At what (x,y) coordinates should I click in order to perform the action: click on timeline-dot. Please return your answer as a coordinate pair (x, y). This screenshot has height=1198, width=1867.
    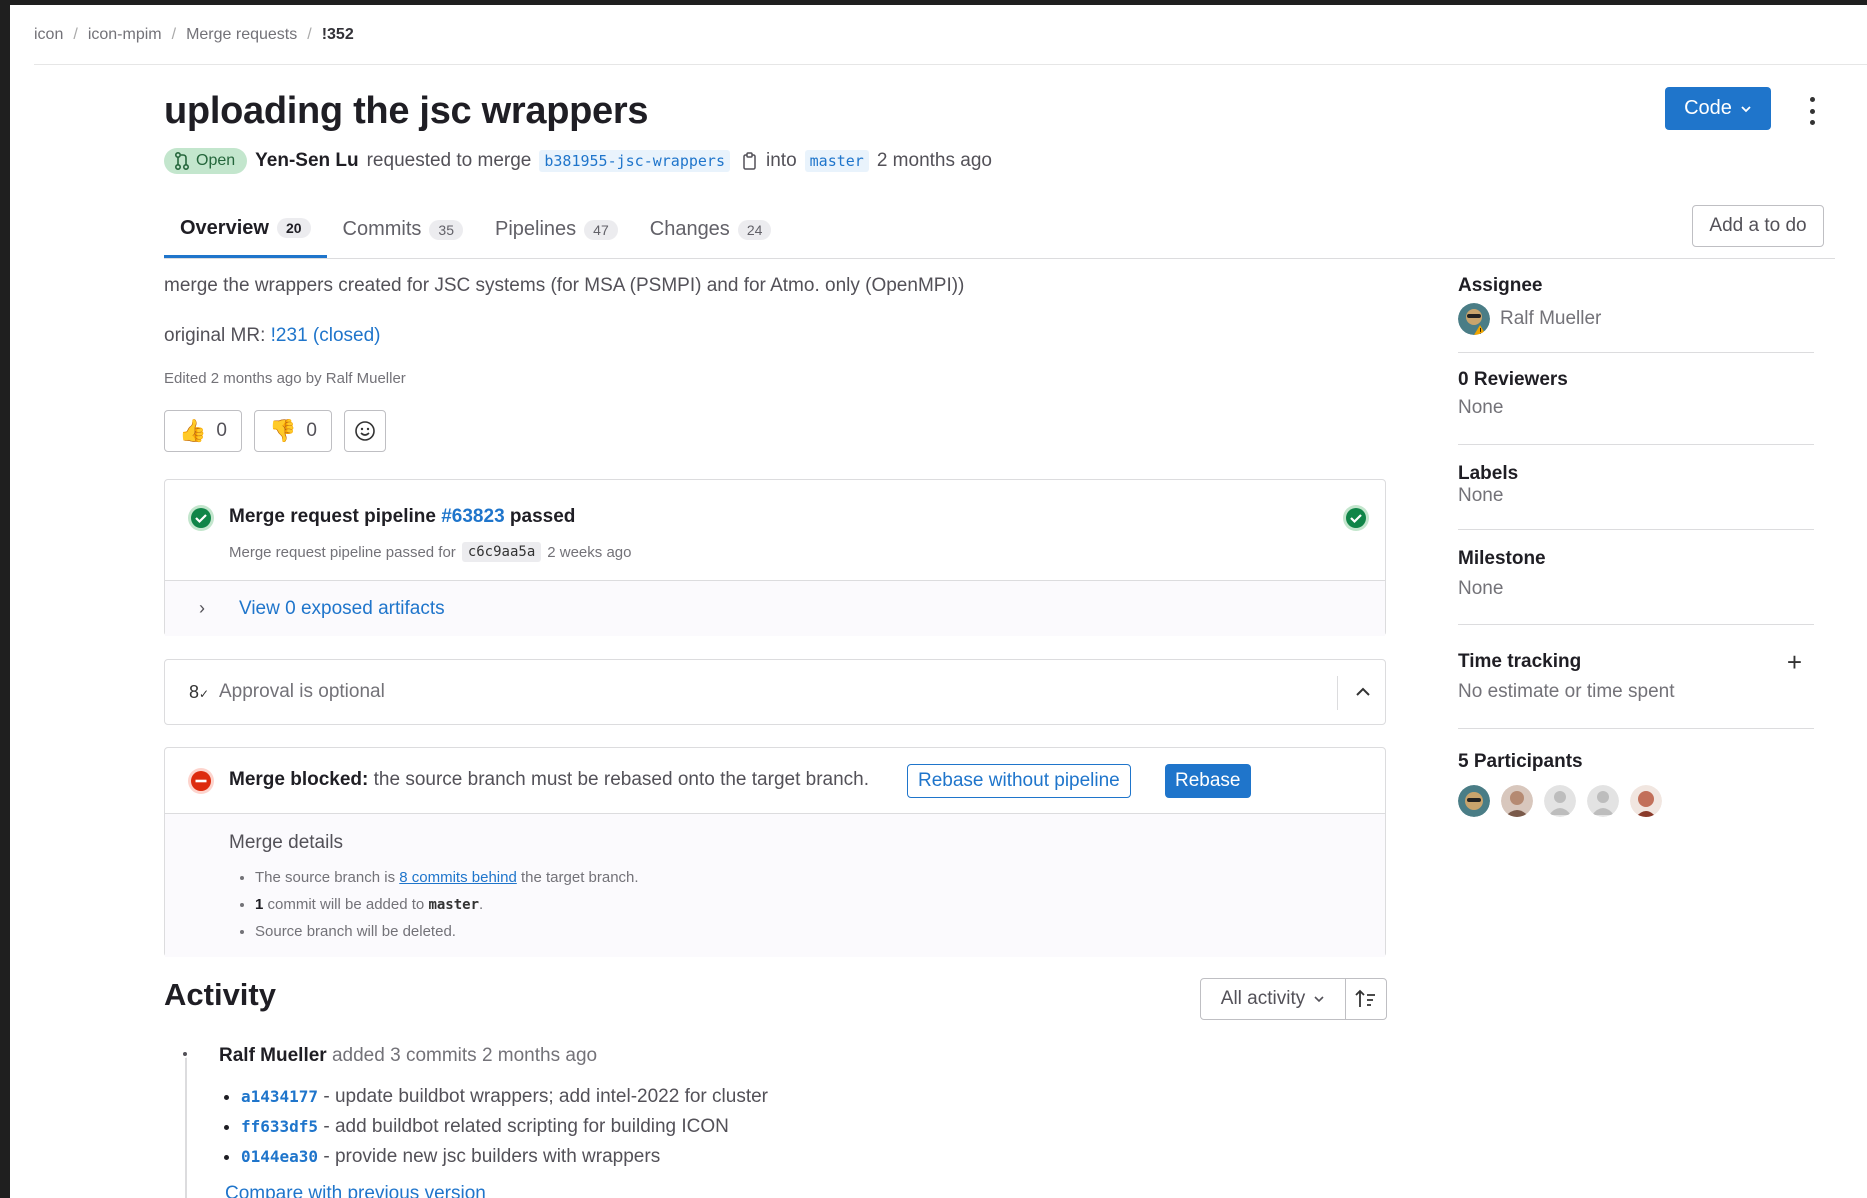
    Looking at the image, I should click on (185, 1054).